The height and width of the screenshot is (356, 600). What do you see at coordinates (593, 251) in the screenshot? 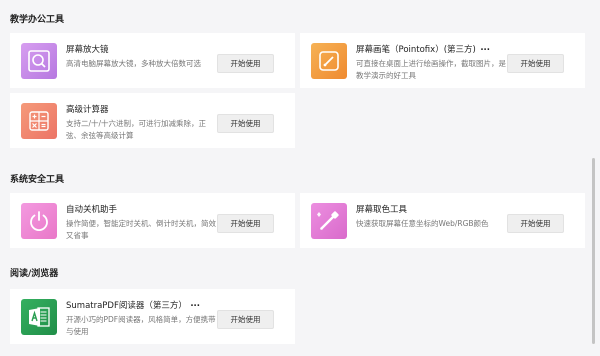
I see `vertical-scrollbar` at bounding box center [593, 251].